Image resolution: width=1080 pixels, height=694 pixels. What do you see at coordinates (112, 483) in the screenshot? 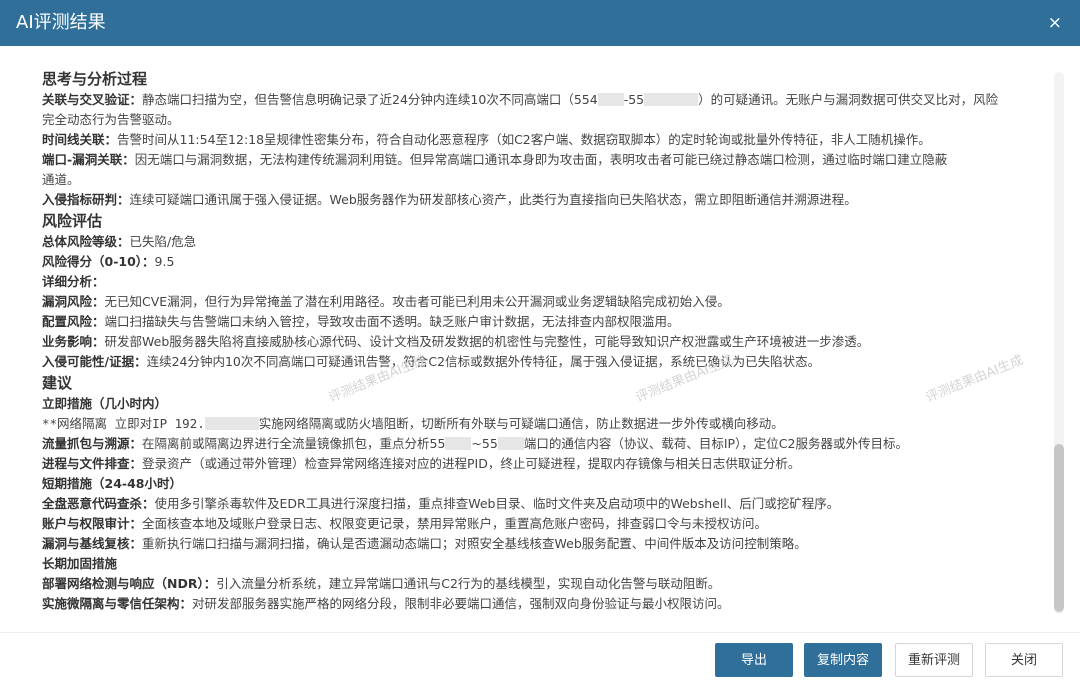
I see `advice-short-heading: 短期措施（24-48小时）` at bounding box center [112, 483].